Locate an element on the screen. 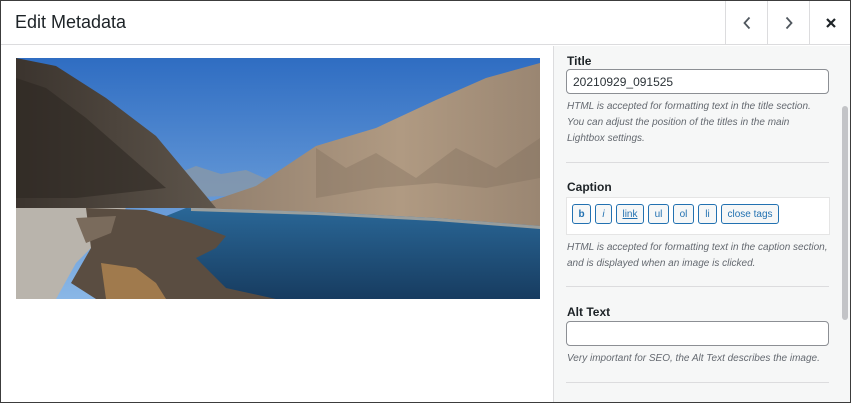 The image size is (851, 403). bold-button: b is located at coordinates (581, 214).